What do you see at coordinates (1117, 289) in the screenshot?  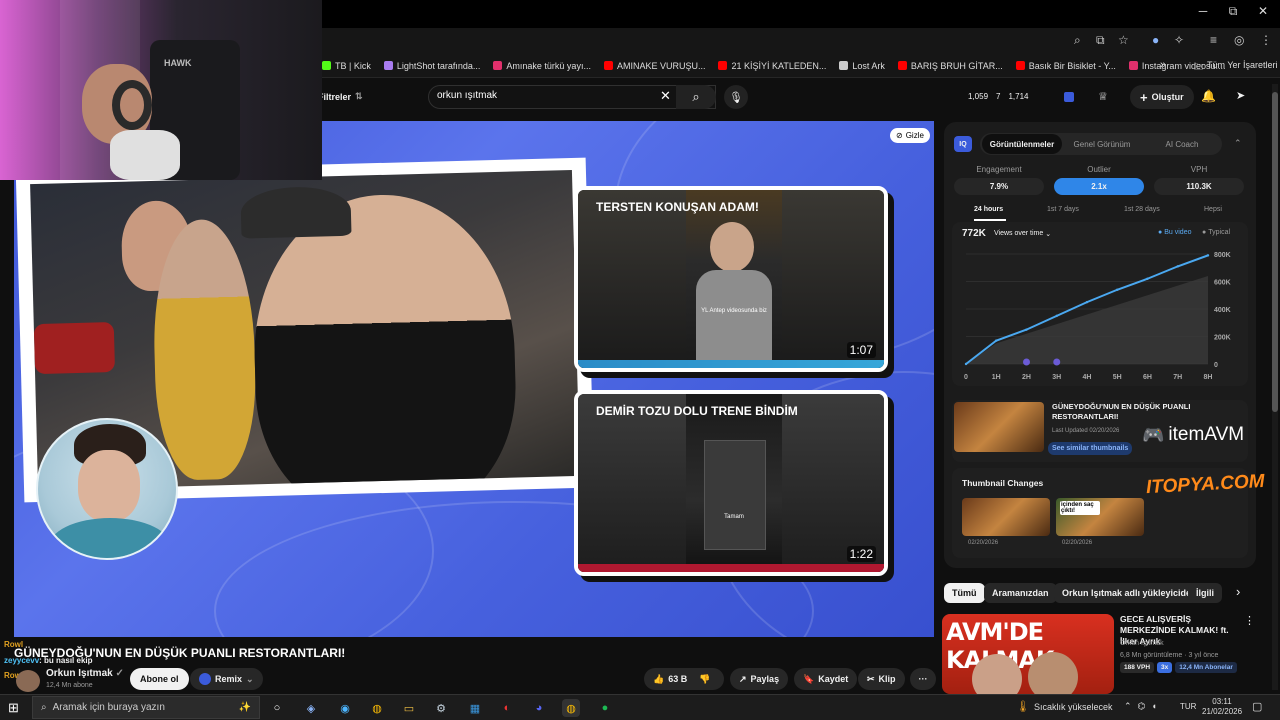 I see `data-point` at bounding box center [1117, 289].